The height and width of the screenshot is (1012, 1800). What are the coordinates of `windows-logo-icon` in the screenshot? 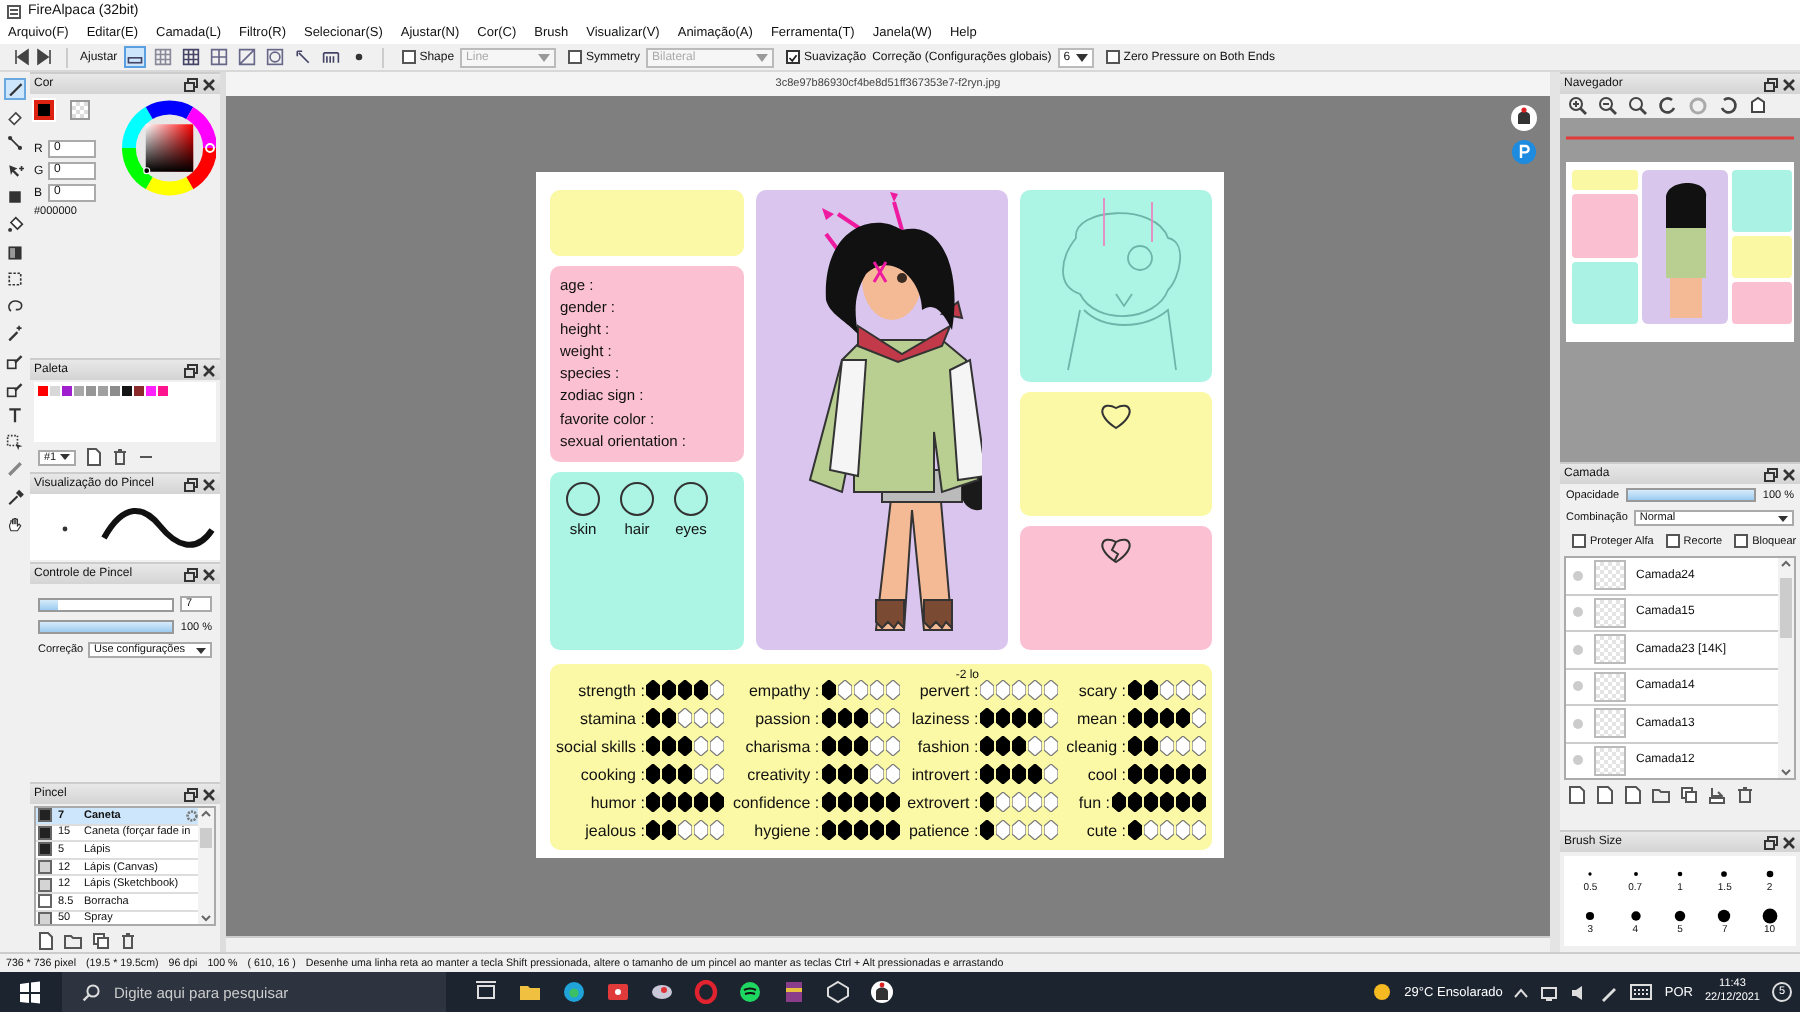 It's located at (30, 992).